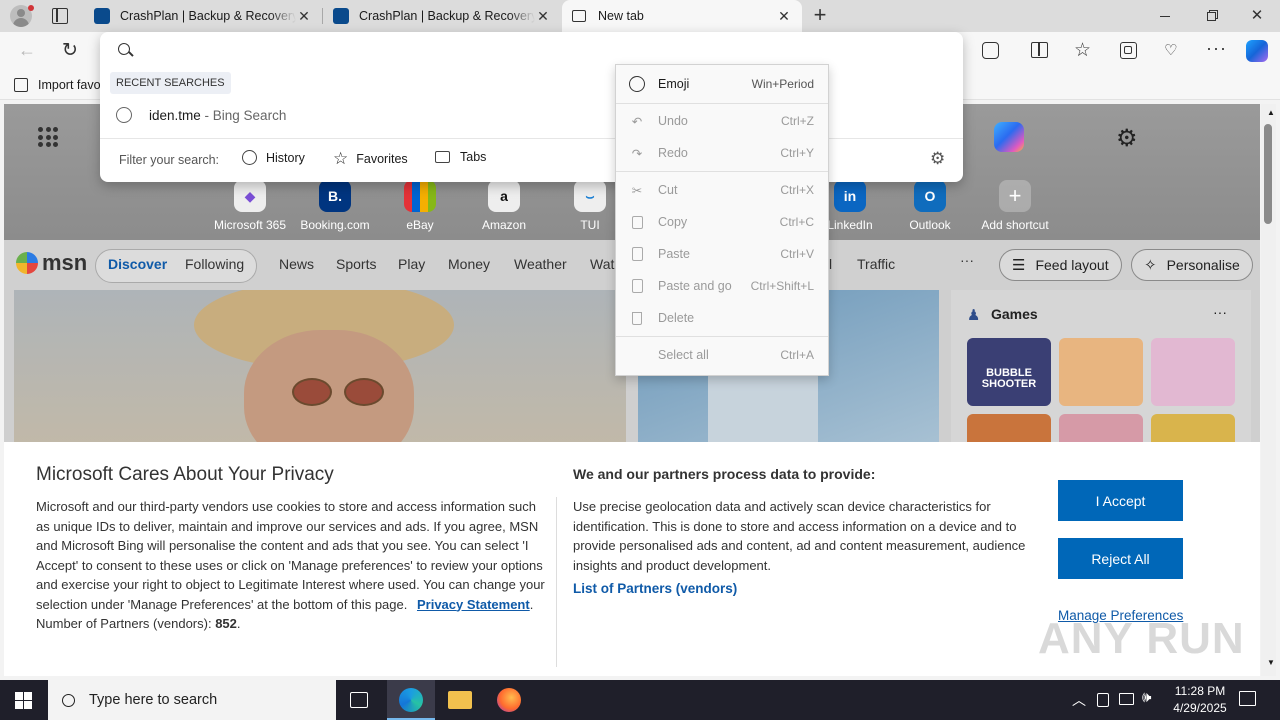 The width and height of the screenshot is (1280, 720). Describe the element at coordinates (1128, 50) in the screenshot. I see `collections-icon` at that location.